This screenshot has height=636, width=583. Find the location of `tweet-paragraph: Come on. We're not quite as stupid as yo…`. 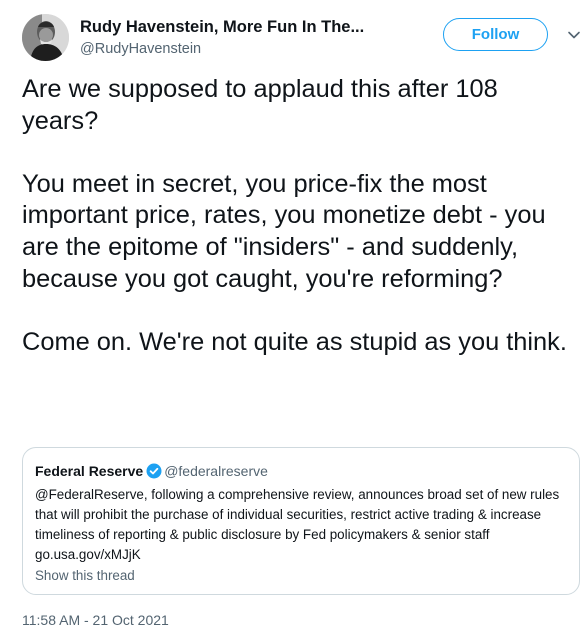

tweet-paragraph: Come on. We're not quite as stupid as yo… is located at coordinates (294, 341).